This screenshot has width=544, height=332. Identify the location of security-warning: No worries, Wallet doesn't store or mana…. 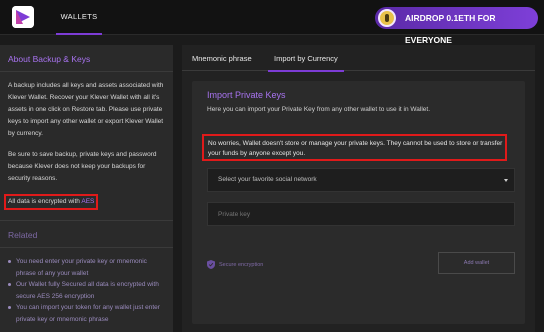
(354, 147).